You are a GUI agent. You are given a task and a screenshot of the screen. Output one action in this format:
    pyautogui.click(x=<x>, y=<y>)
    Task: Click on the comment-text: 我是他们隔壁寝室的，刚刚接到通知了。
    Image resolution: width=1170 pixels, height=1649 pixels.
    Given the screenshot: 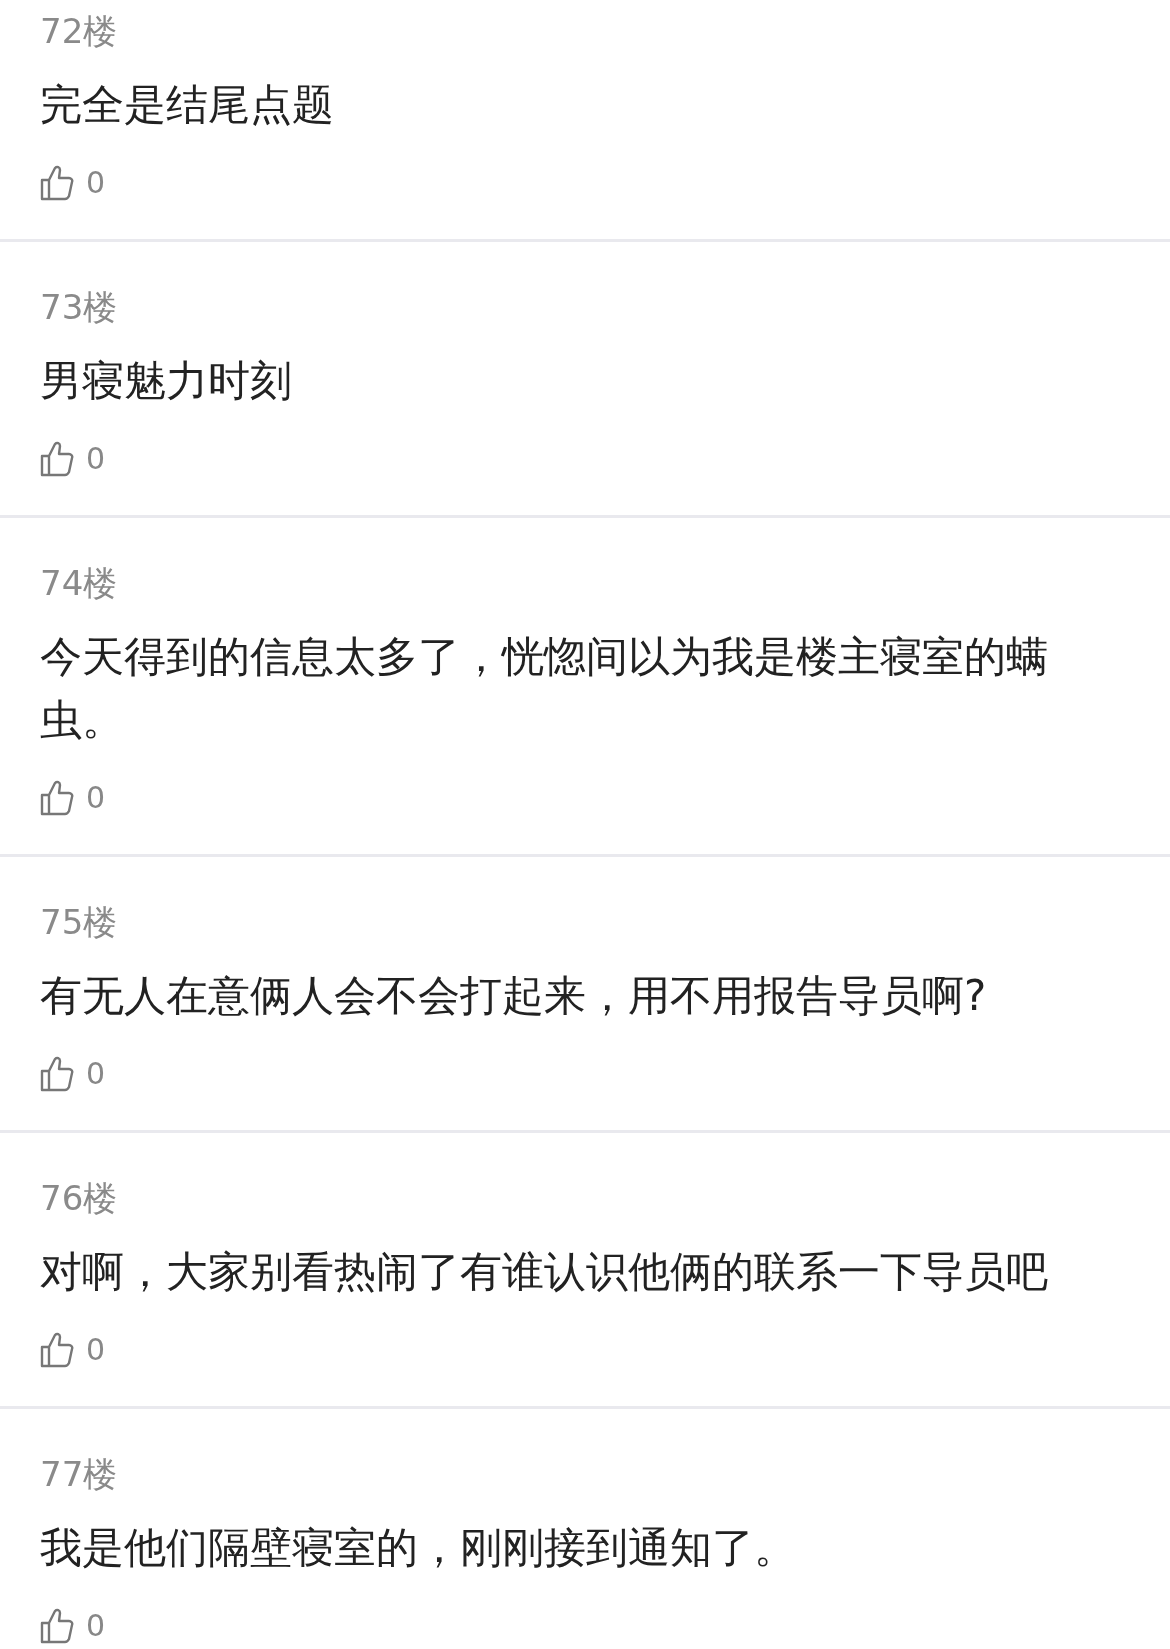 What is the action you would take?
    pyautogui.click(x=418, y=1548)
    